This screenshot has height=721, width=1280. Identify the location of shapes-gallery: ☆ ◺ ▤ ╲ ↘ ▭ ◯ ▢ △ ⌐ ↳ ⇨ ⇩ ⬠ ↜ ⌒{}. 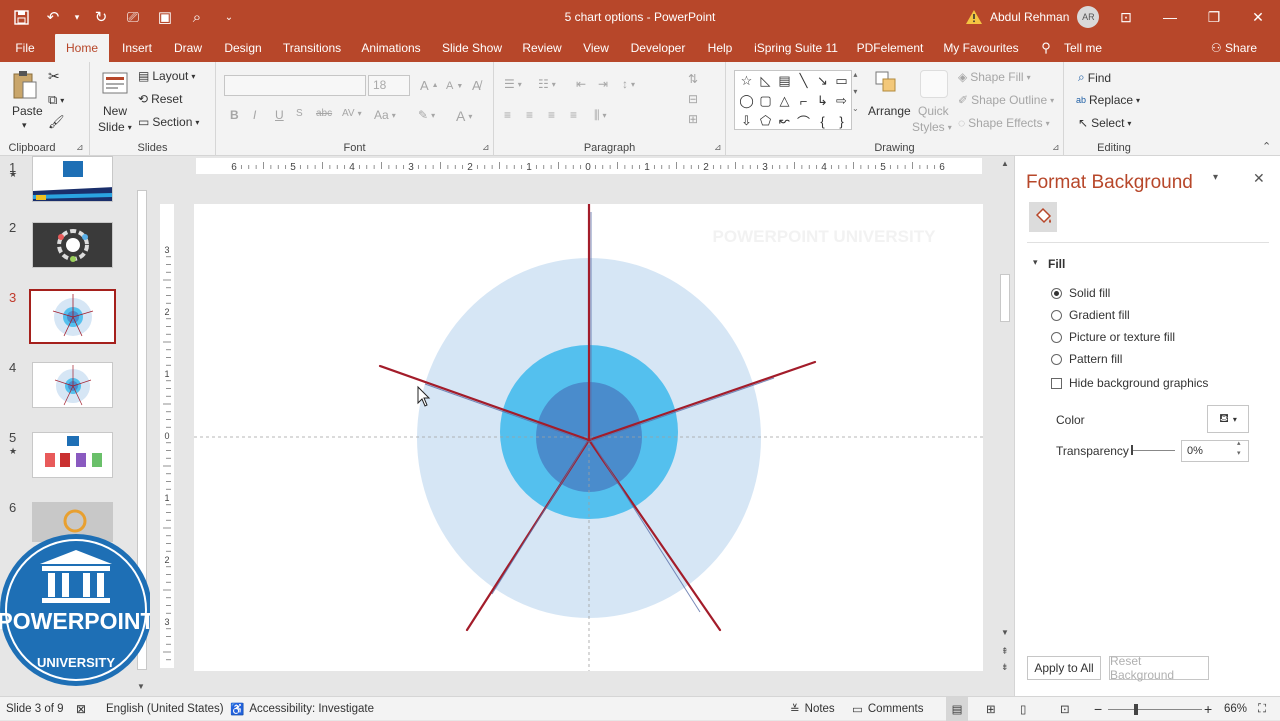
(793, 100).